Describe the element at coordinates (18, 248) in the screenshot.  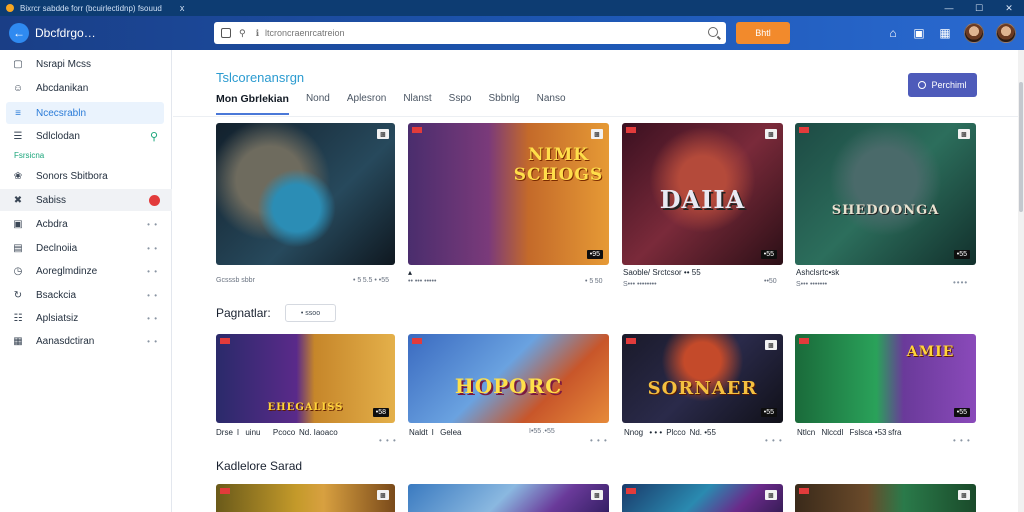
I see `folder-icon: ▤` at that location.